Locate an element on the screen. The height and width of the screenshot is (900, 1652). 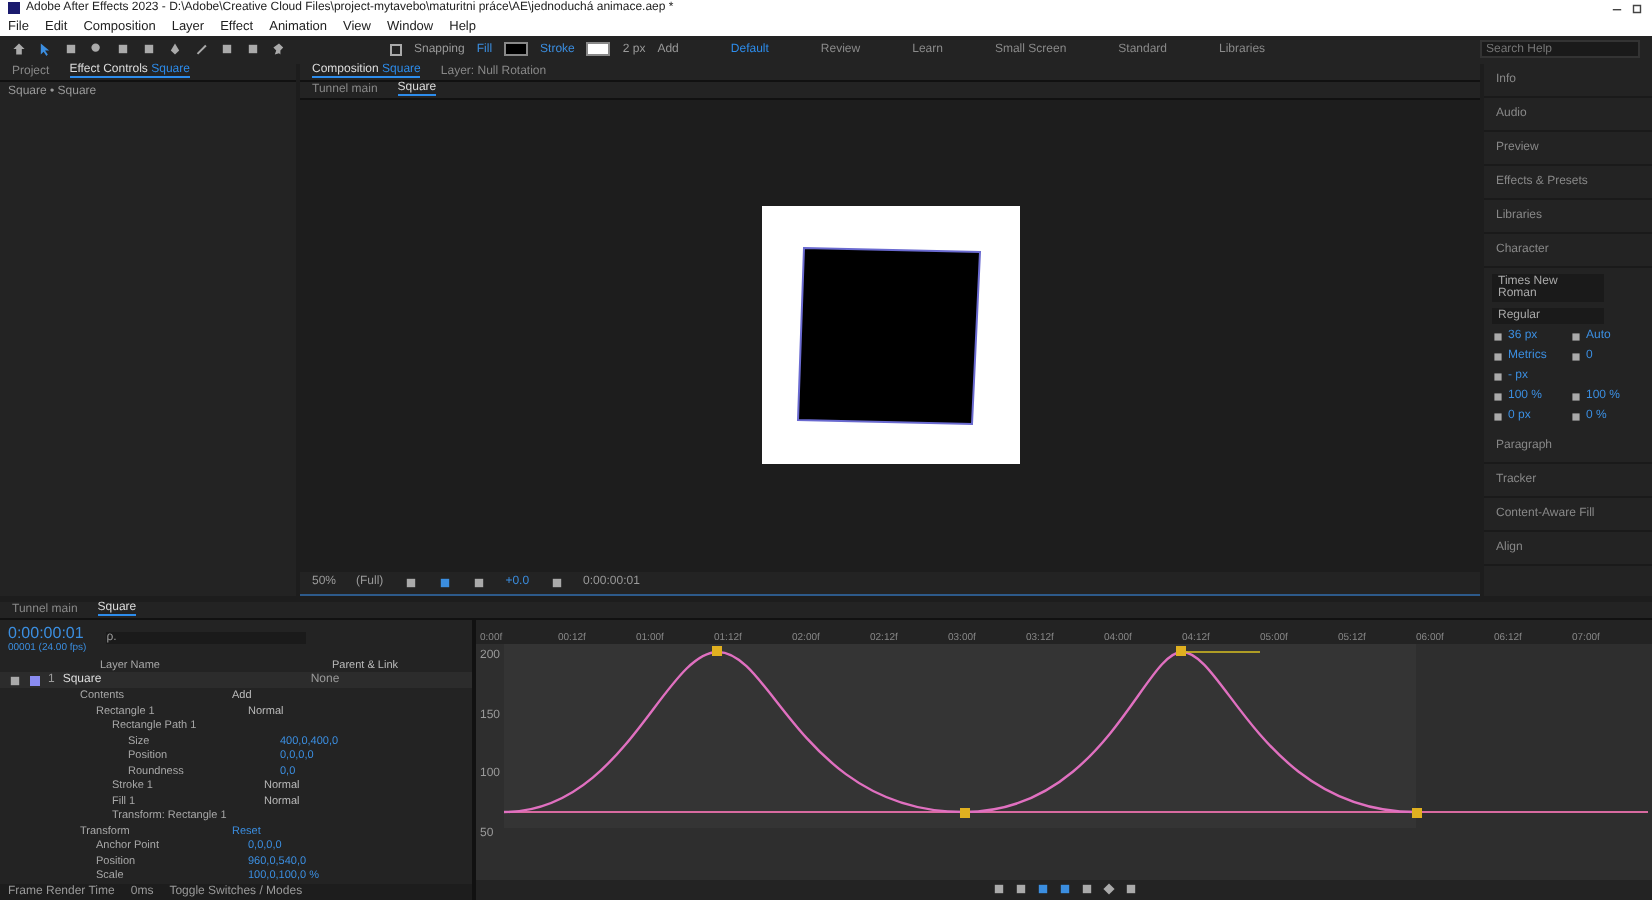
rotated-square-shape is located at coordinates (890, 335).